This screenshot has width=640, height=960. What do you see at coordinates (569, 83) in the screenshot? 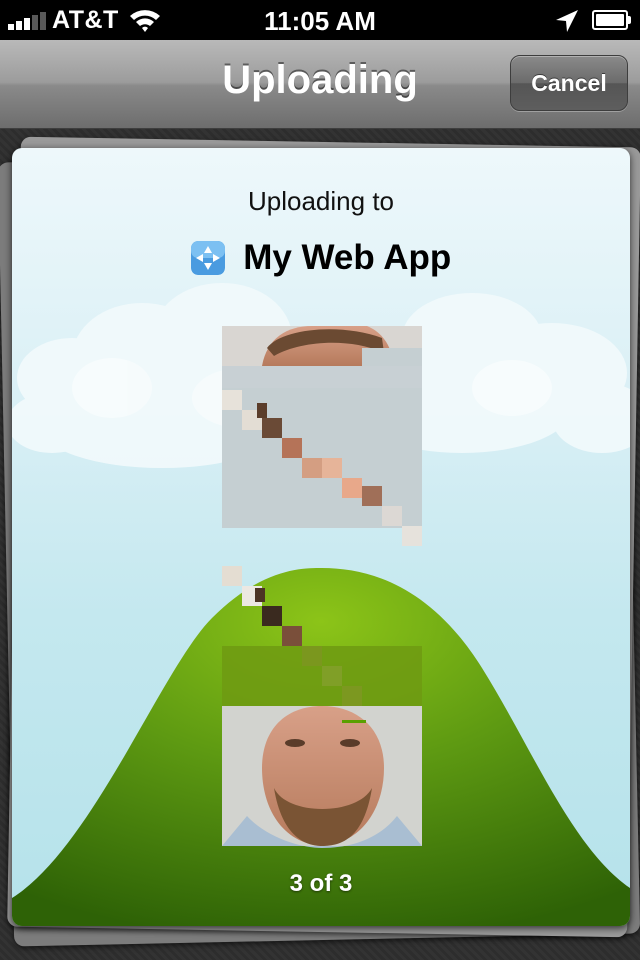
I see `cancel-button: Cancel` at bounding box center [569, 83].